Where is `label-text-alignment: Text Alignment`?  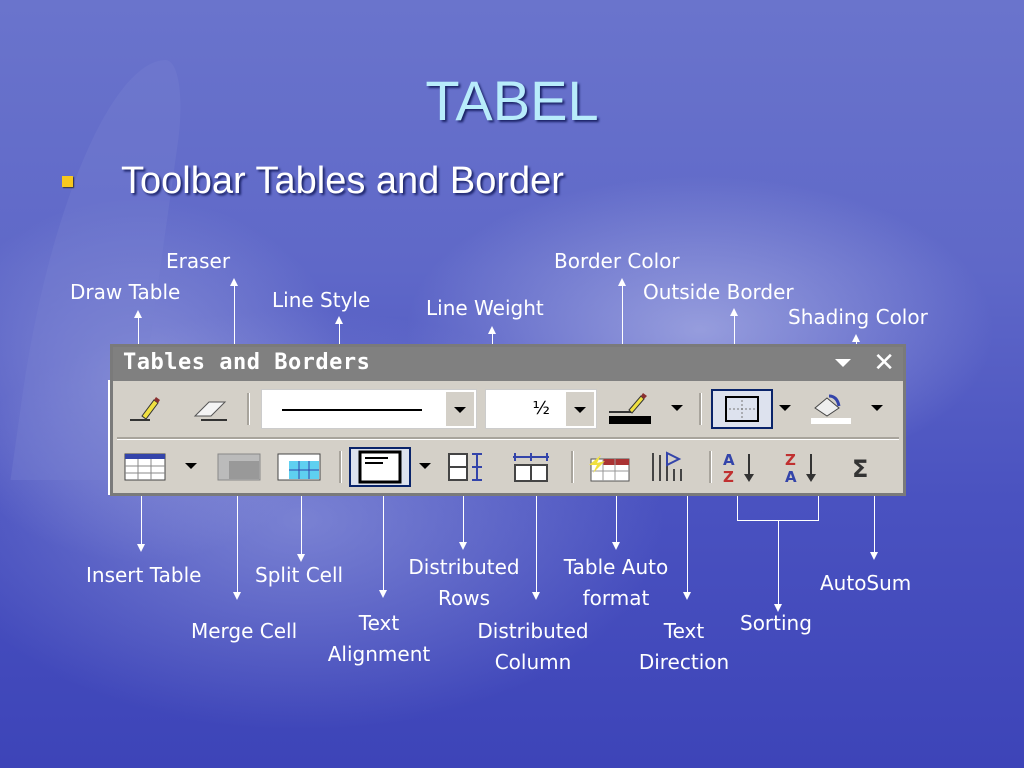 label-text-alignment: Text Alignment is located at coordinates (379, 639).